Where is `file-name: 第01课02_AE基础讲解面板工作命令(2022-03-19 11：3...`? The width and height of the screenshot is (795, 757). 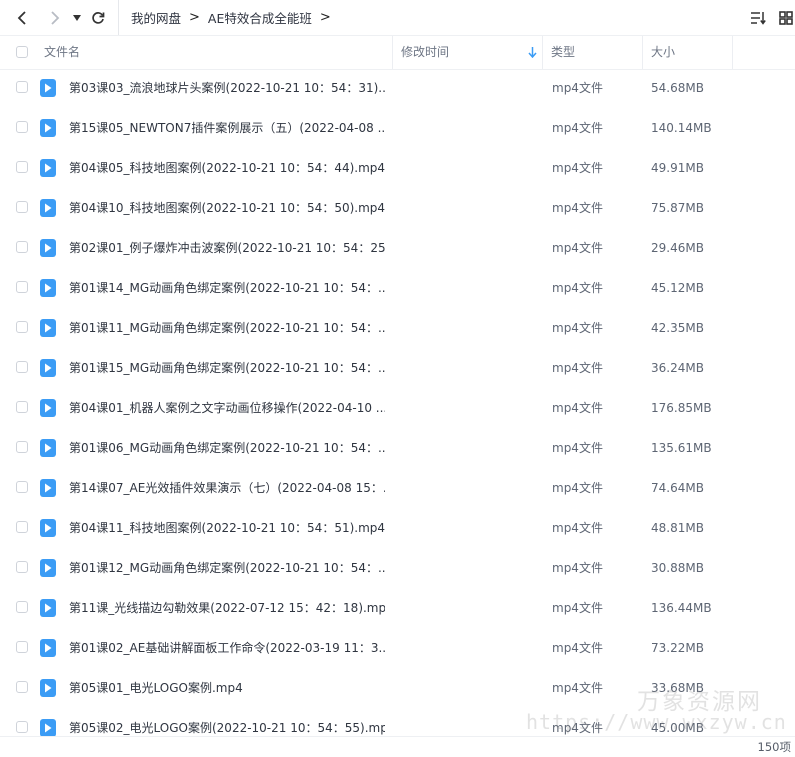 file-name: 第01课02_AE基础讲解面板工作命令(2022-03-19 11：3... is located at coordinates (227, 648).